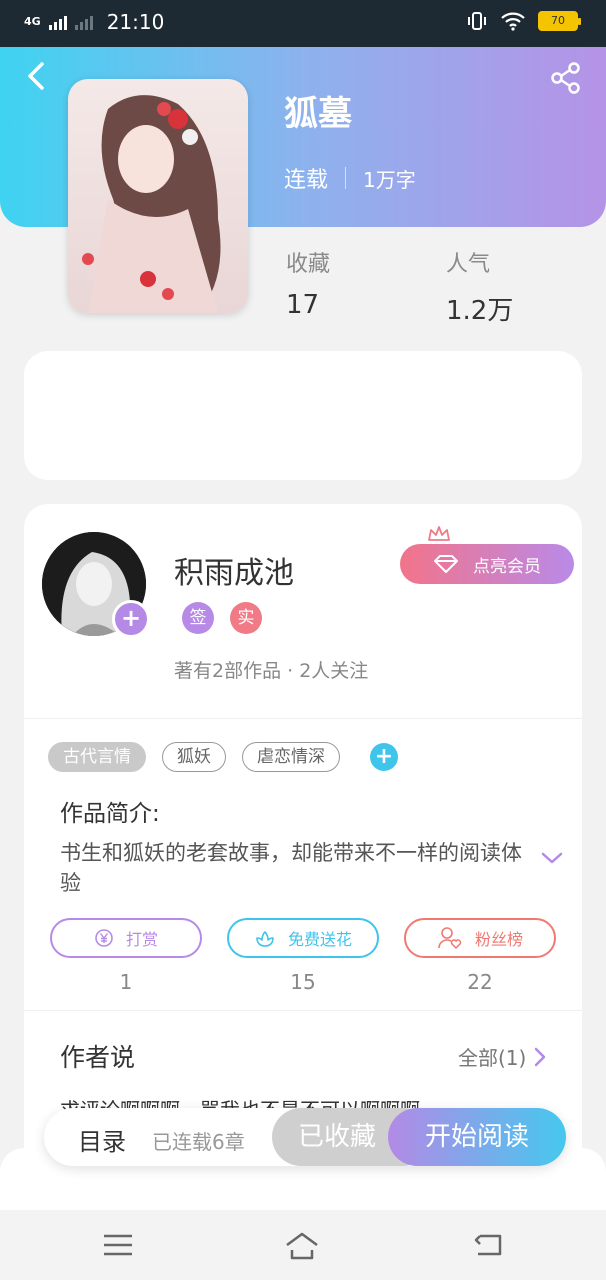 Image resolution: width=606 pixels, height=1280 pixels. I want to click on book-title: 狐墓, so click(318, 114).